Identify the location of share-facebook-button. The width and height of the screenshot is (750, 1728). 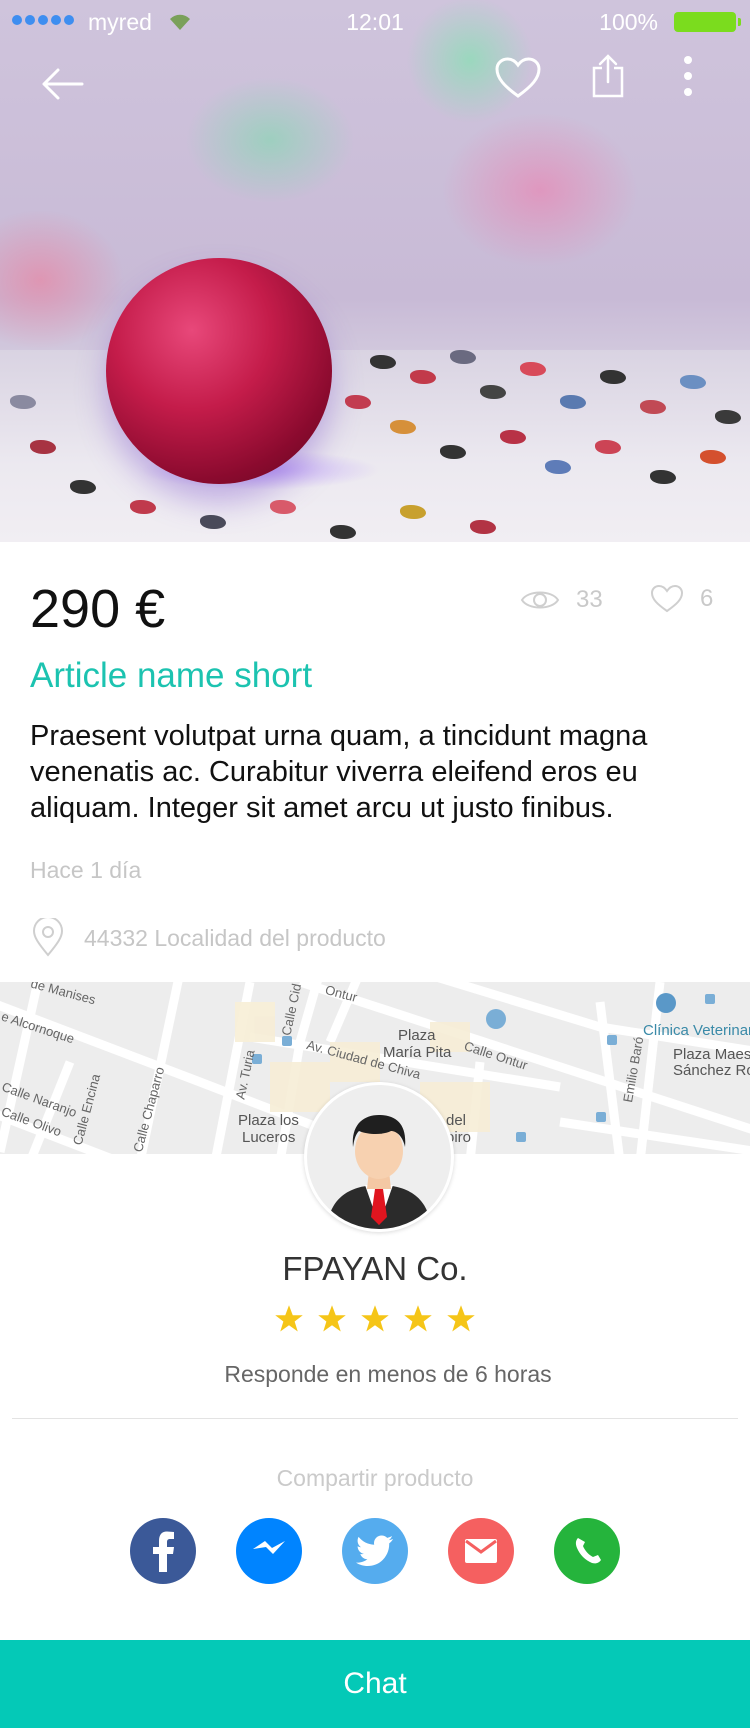
(163, 1551).